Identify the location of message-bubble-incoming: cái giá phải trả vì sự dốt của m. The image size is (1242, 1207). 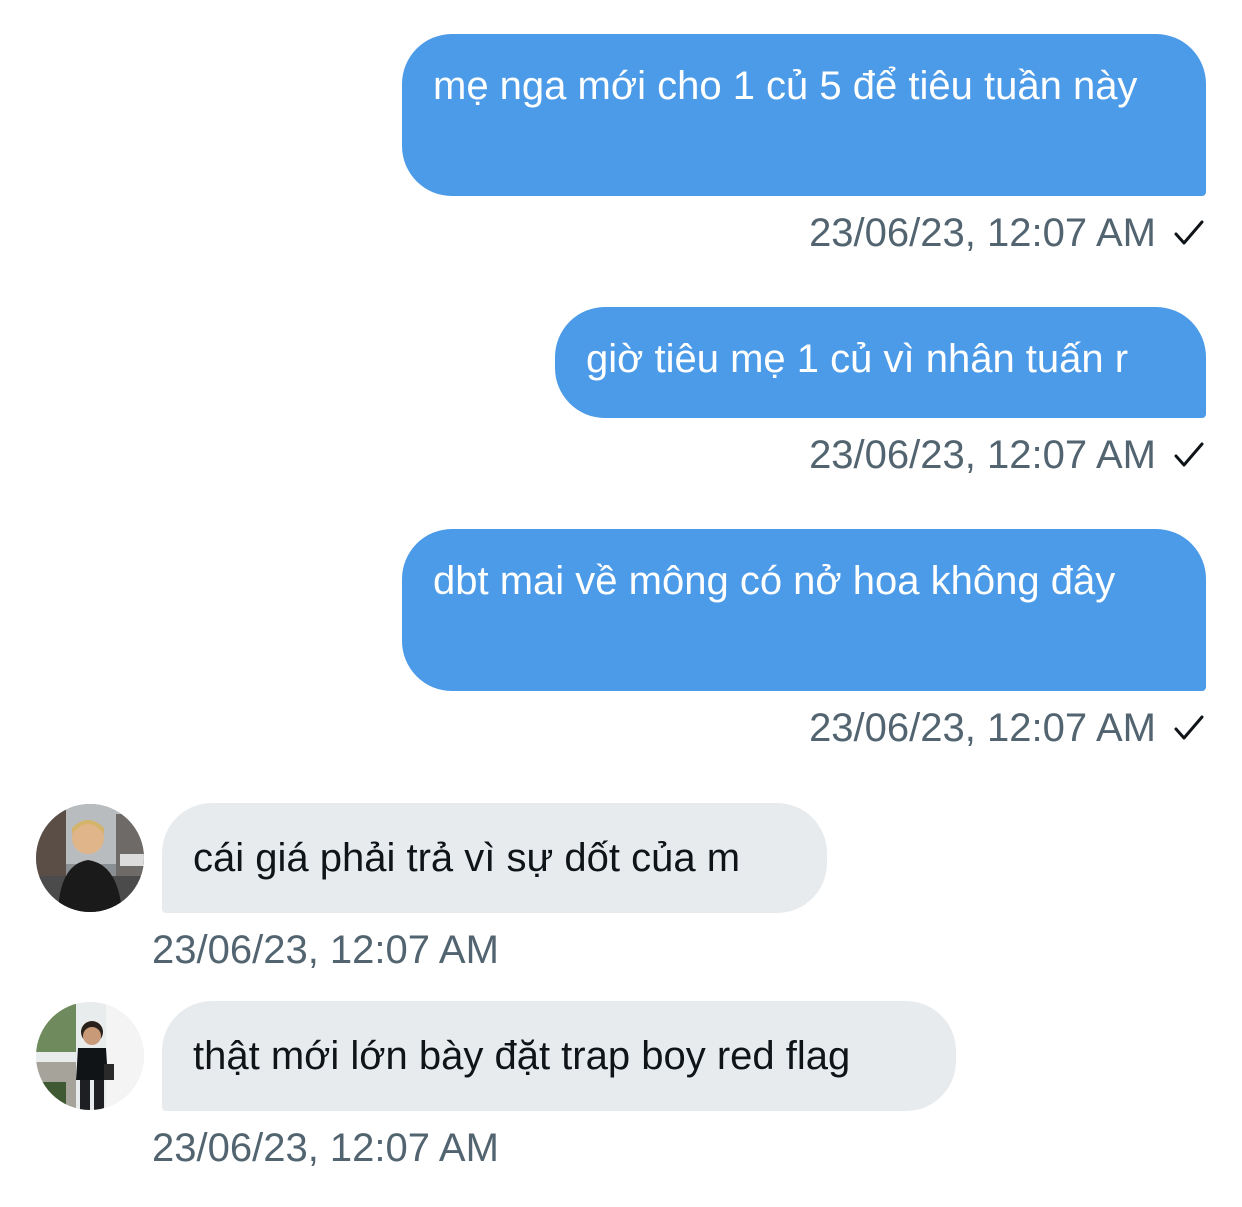
(494, 858).